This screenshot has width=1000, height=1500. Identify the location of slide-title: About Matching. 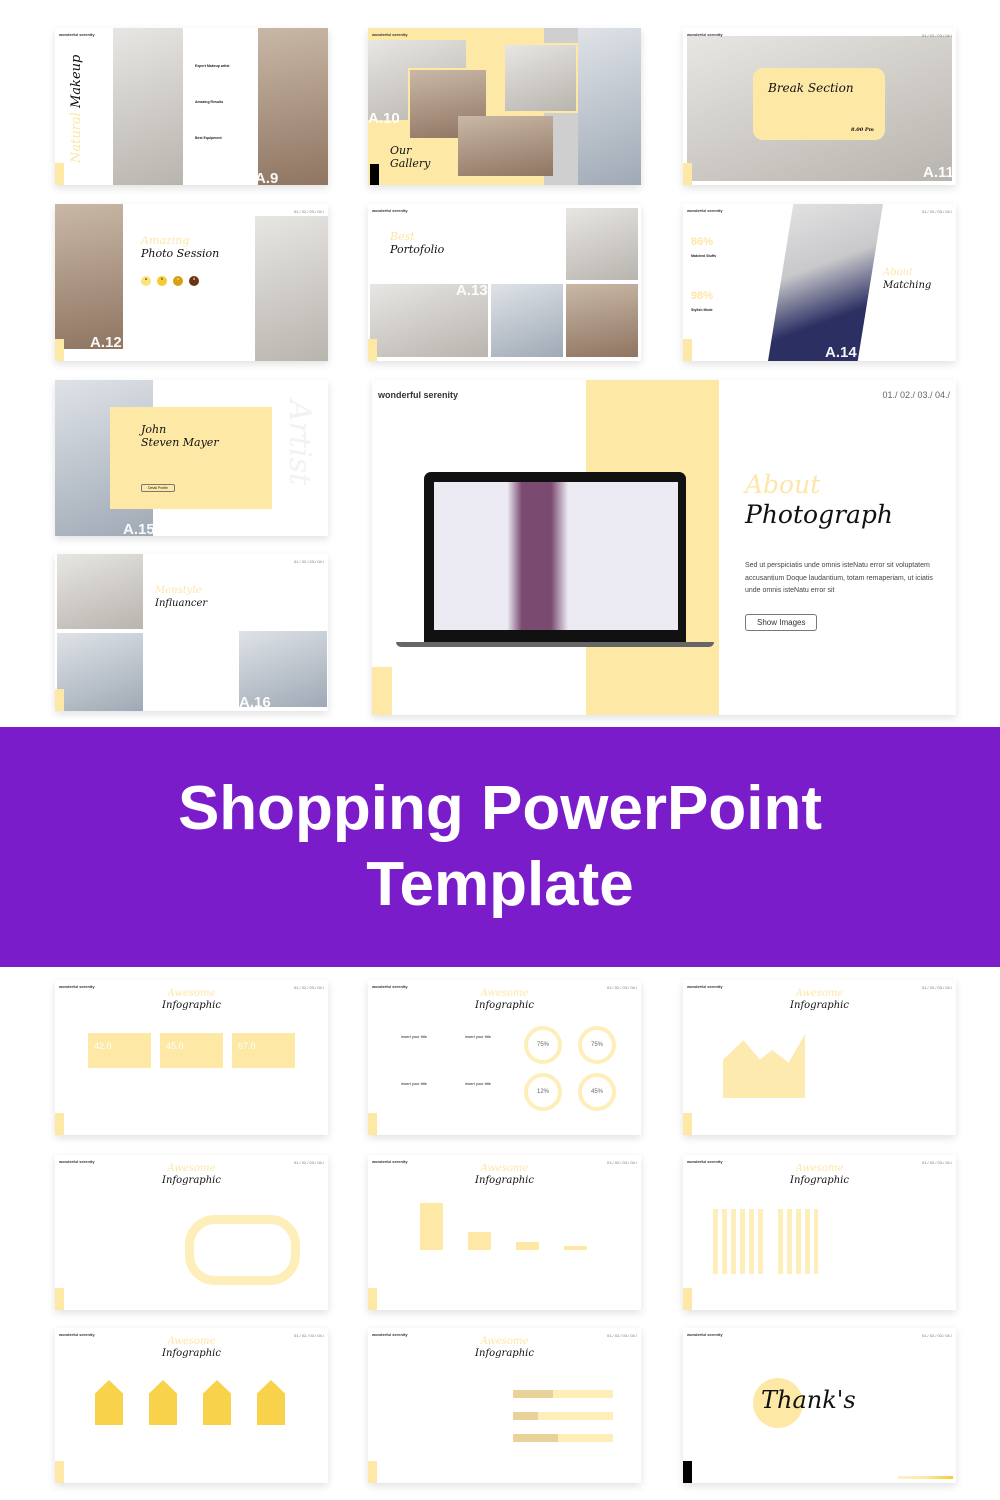
(907, 279).